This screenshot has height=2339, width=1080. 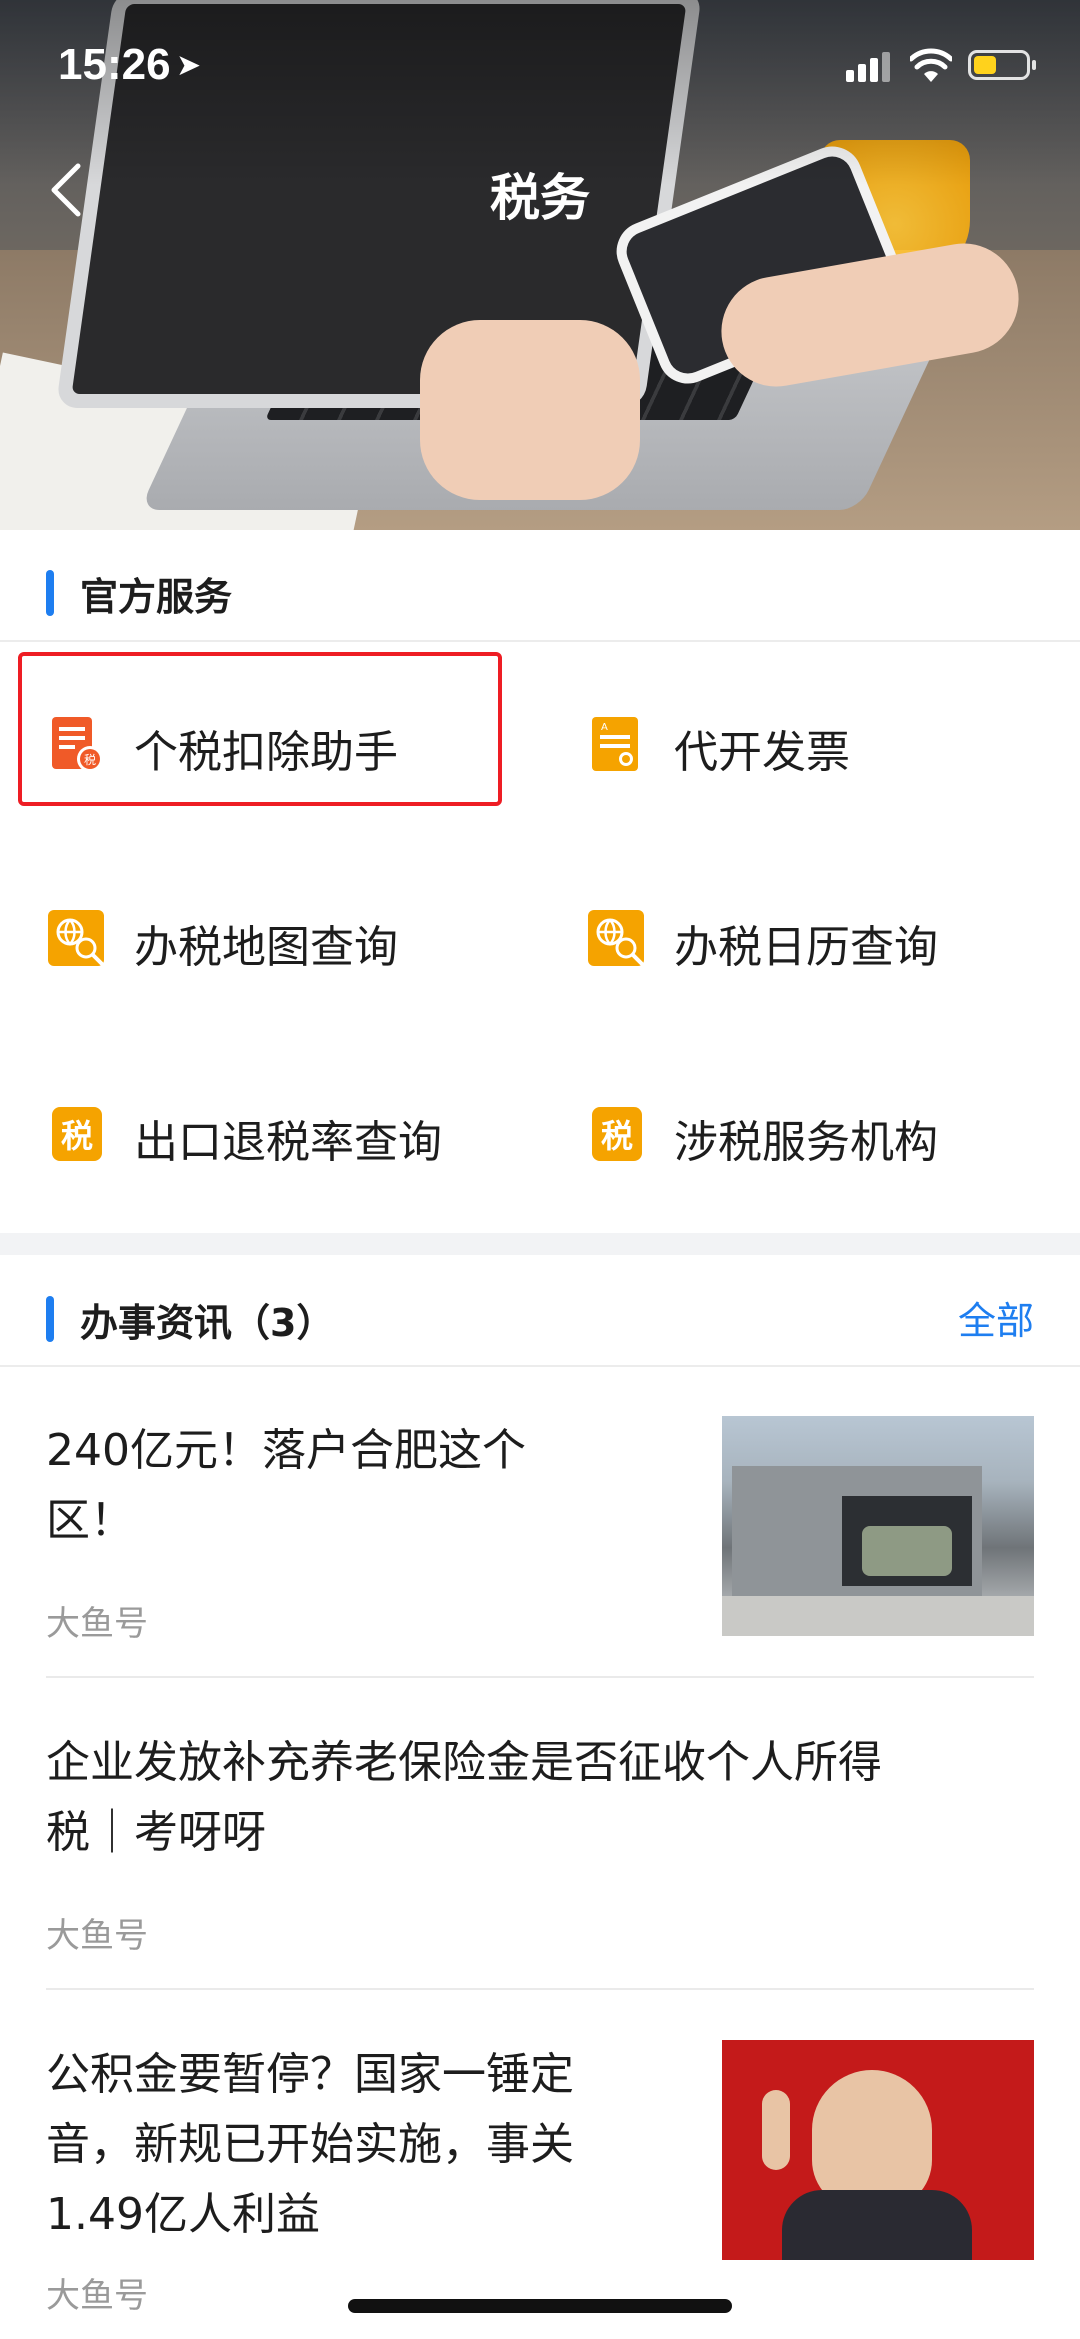 What do you see at coordinates (604, 727) in the screenshot?
I see `svg-text: A` at bounding box center [604, 727].